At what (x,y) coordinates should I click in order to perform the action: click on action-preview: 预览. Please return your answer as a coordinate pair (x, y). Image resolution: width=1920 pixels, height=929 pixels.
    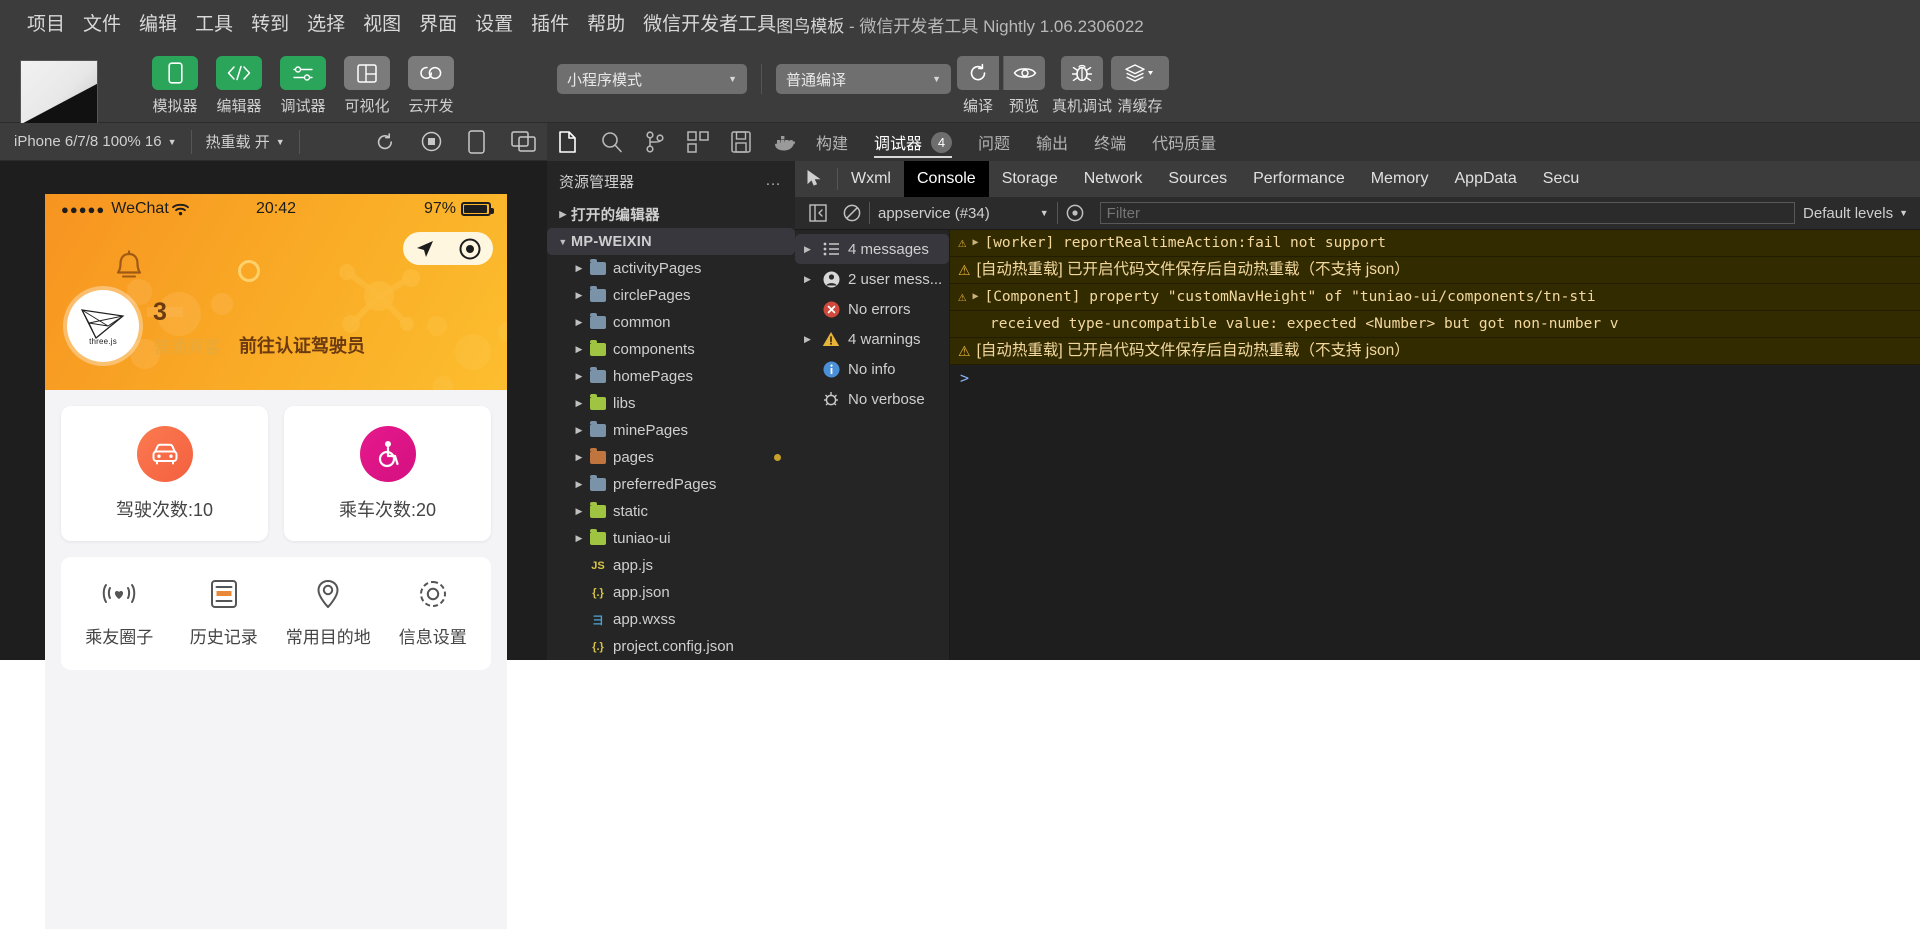
    Looking at the image, I should click on (1024, 86).